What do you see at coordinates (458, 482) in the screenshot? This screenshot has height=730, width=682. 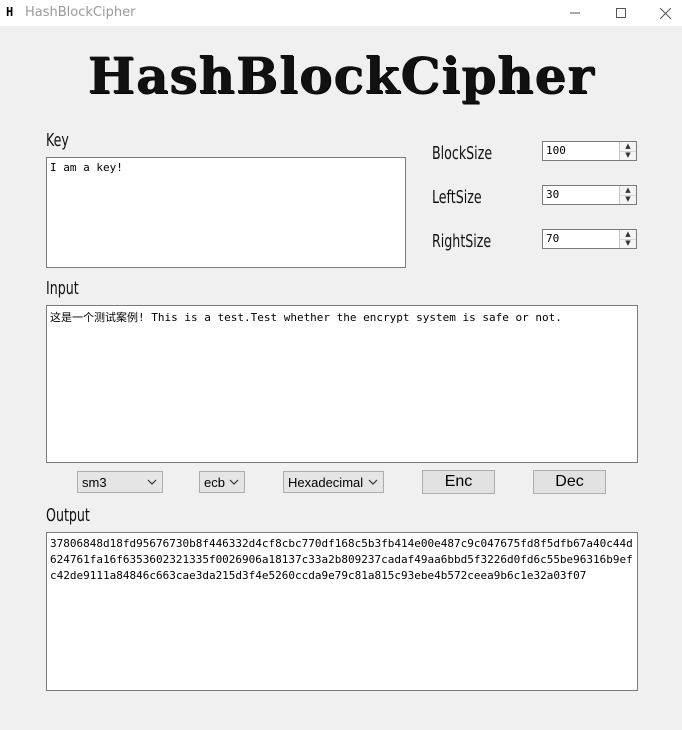 I see `encrypt-button: Enc` at bounding box center [458, 482].